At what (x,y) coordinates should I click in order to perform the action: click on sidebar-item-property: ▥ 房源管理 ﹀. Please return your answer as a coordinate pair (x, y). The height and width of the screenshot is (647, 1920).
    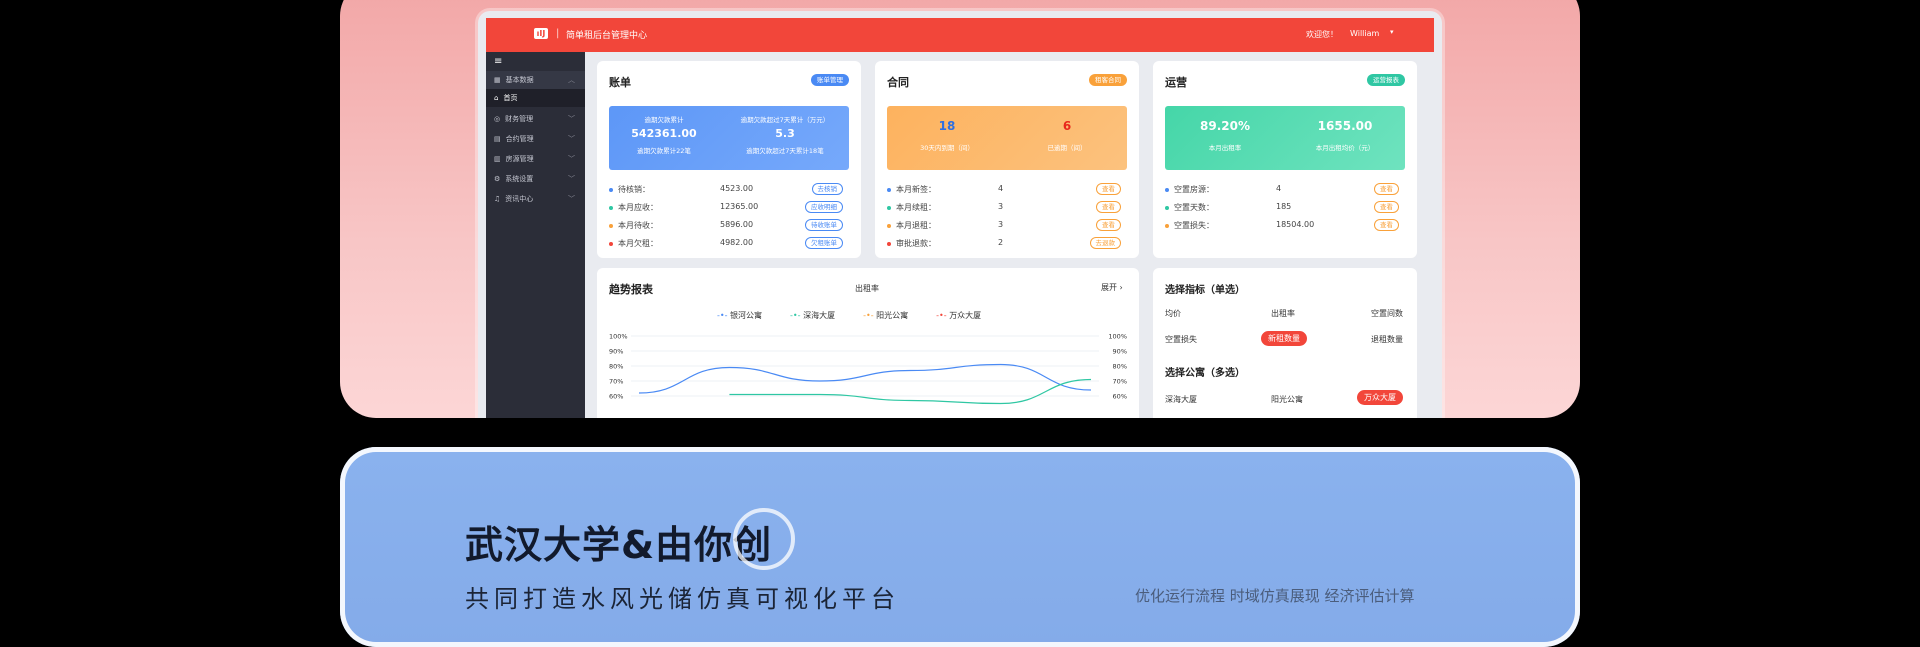
    Looking at the image, I should click on (535, 159).